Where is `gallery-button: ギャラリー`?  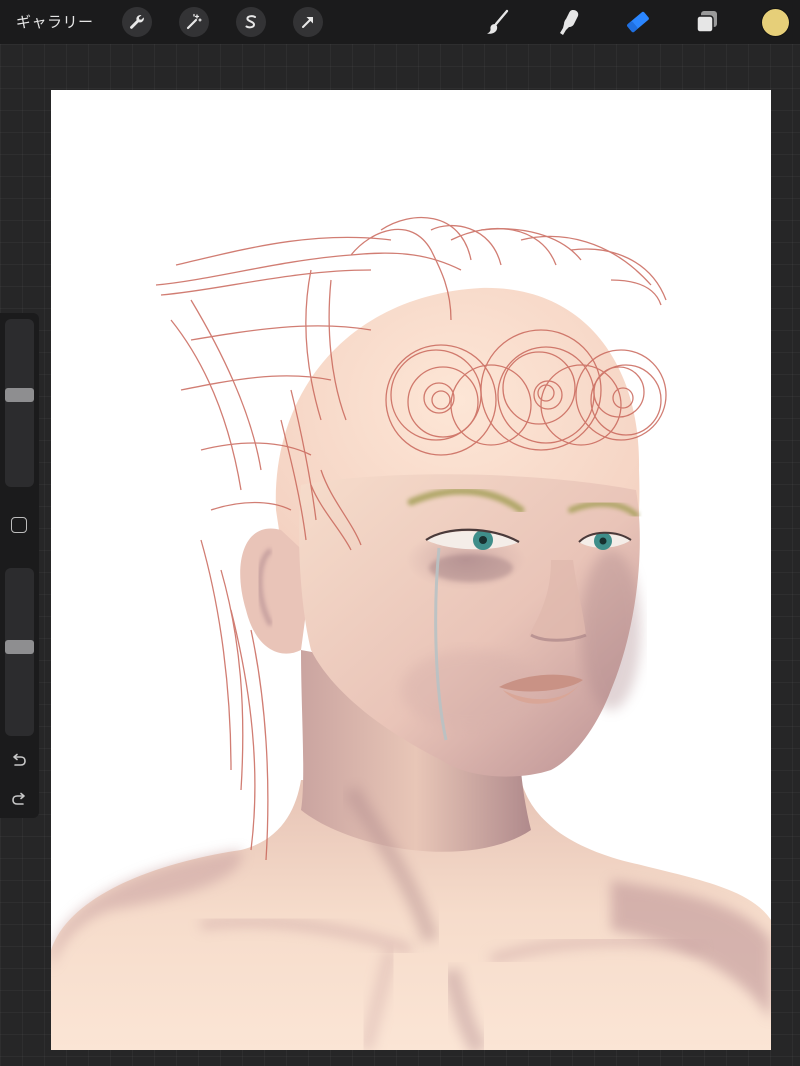
gallery-button: ギャラリー is located at coordinates (55, 22).